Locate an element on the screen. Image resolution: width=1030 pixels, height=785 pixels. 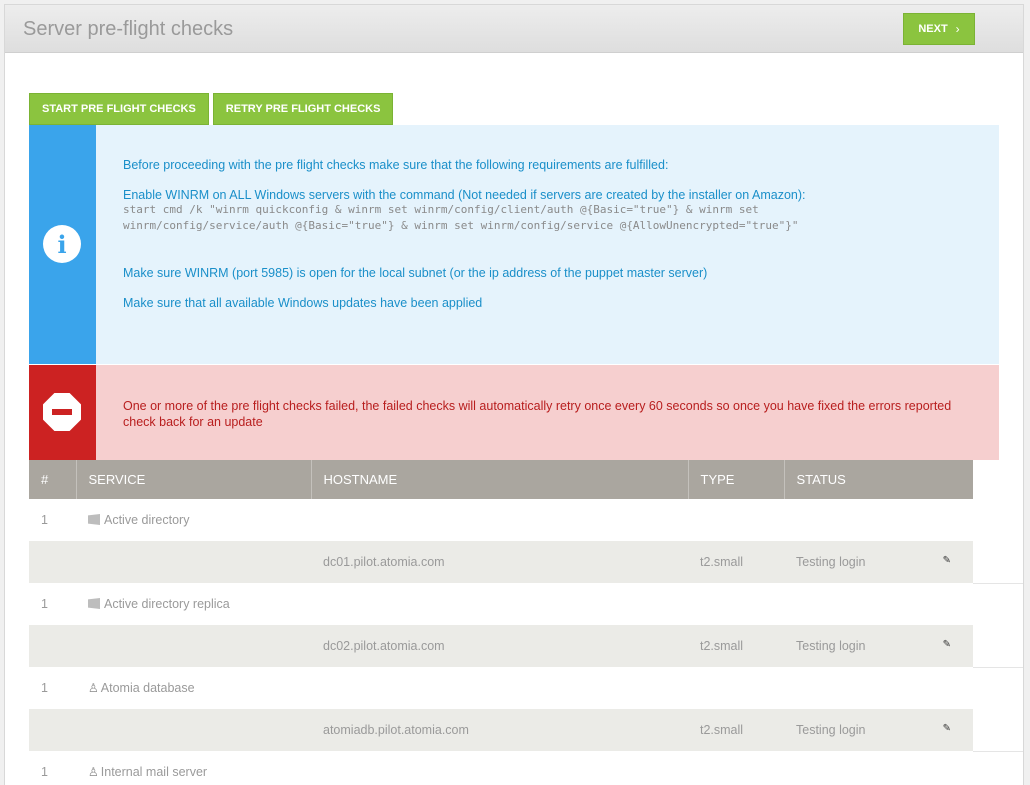
info-sidebar: i is located at coordinates (62, 244).